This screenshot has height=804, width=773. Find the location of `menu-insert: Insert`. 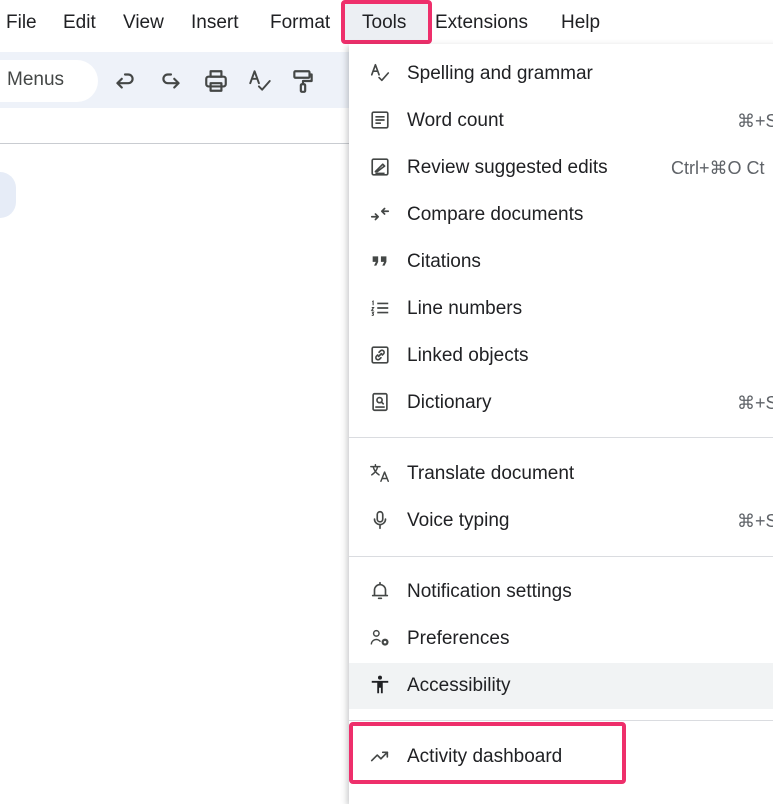

menu-insert: Insert is located at coordinates (215, 23).